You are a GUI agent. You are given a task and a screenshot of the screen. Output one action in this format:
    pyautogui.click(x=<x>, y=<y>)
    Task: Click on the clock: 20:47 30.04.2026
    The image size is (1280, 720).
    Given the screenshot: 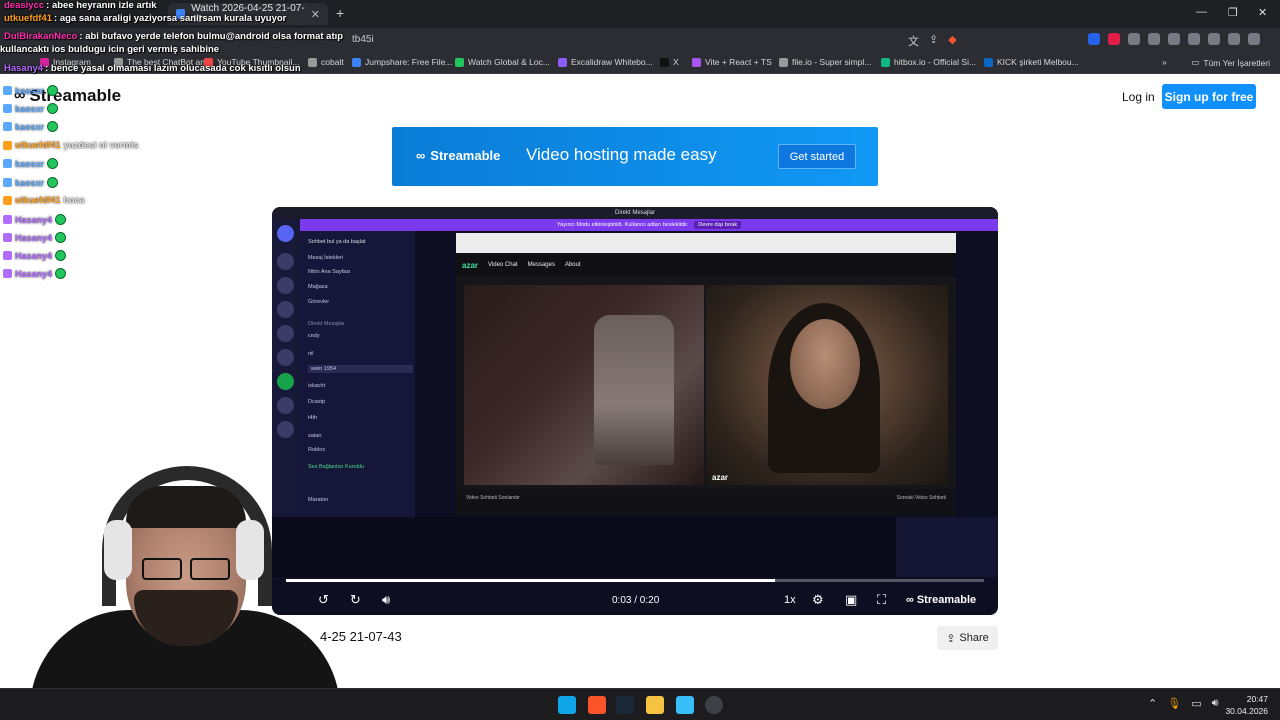 What is the action you would take?
    pyautogui.click(x=1246, y=705)
    